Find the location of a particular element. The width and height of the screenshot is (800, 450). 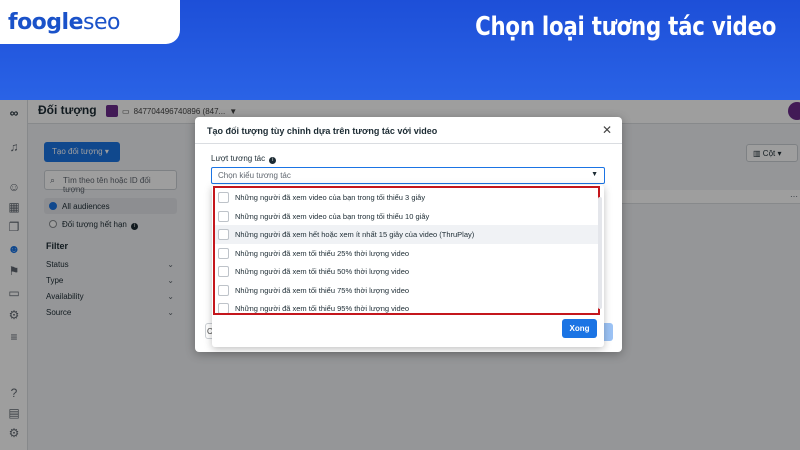

caret-down-icon: ▼ is located at coordinates (594, 174).